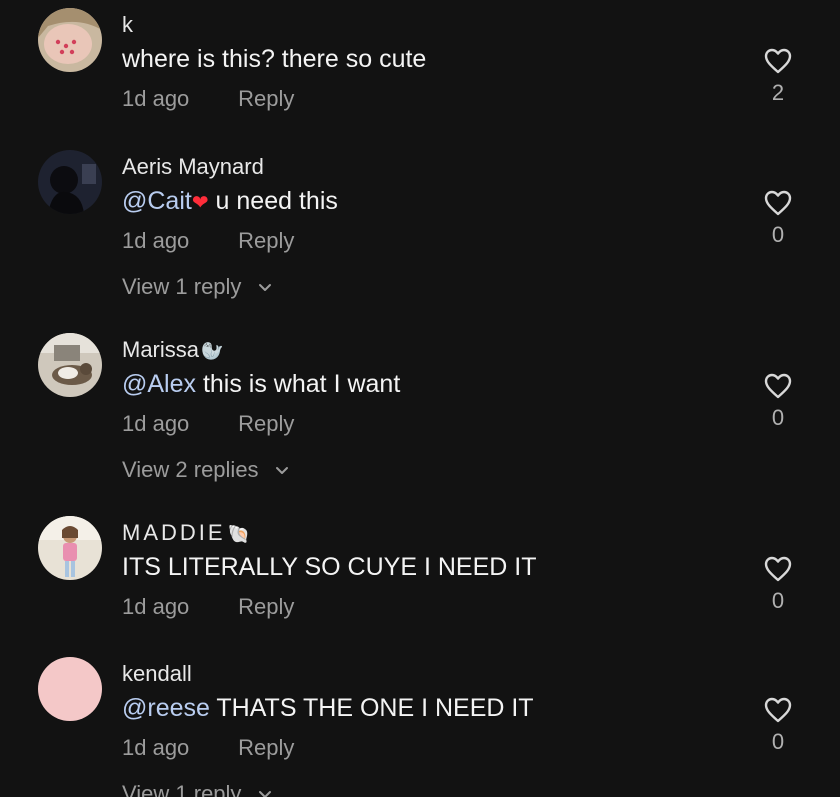  I want to click on comment-username: Aeris Maynard, so click(193, 167).